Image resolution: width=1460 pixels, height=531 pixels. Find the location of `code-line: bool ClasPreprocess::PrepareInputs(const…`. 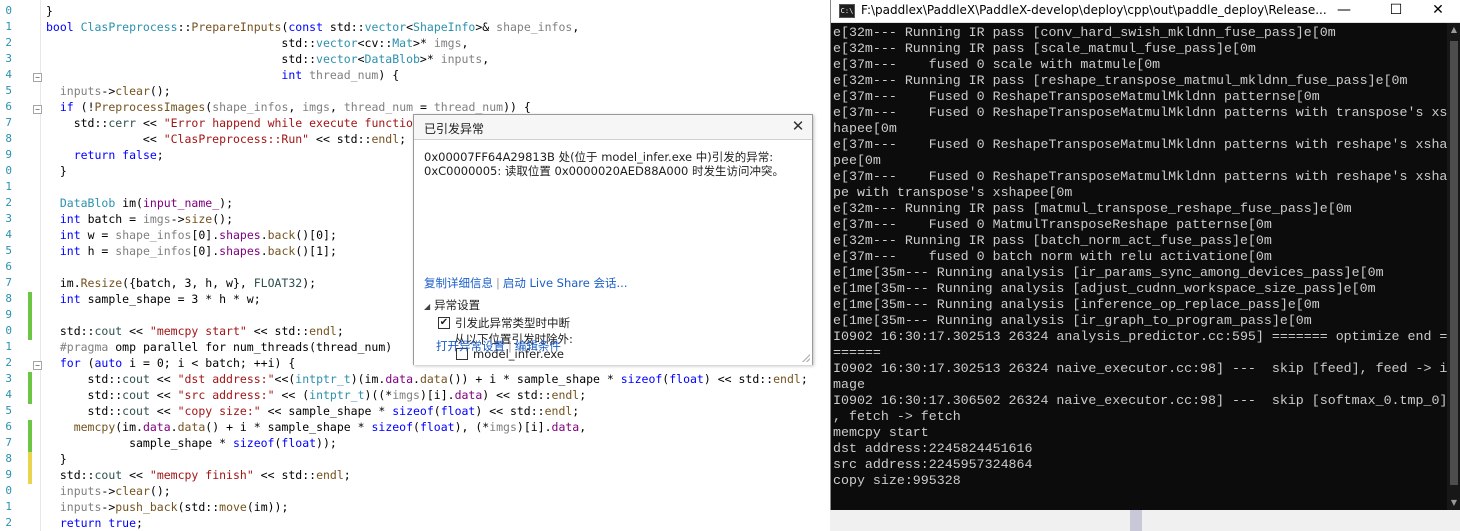

code-line: bool ClasPreprocess::PrepareInputs(const… is located at coordinates (312, 27).